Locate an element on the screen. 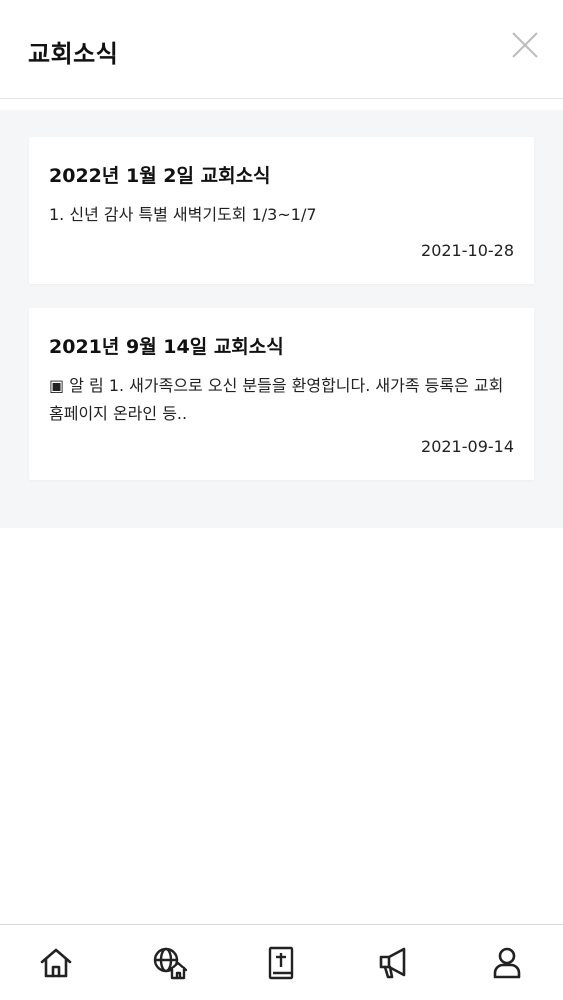 The width and height of the screenshot is (563, 1000). home-icon is located at coordinates (56, 963).